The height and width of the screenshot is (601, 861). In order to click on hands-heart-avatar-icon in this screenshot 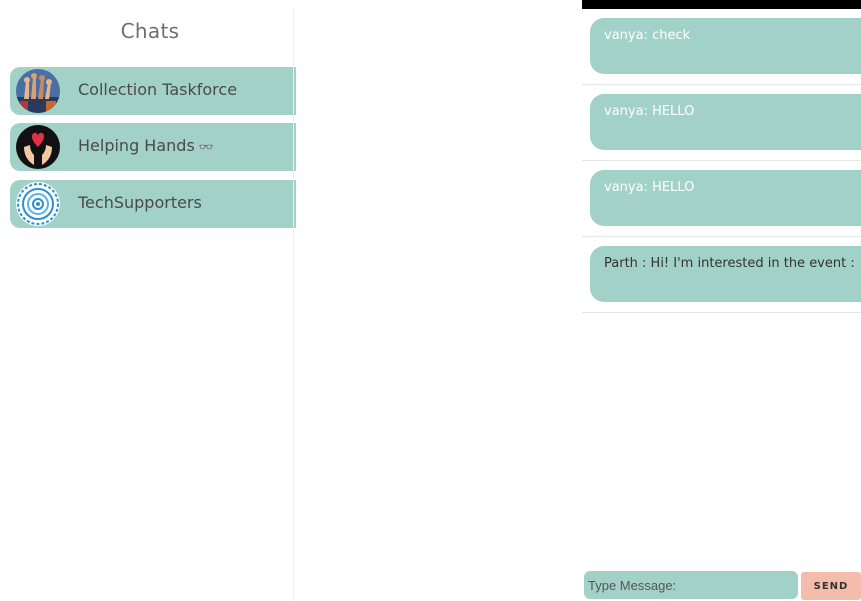, I will do `click(38, 147)`.